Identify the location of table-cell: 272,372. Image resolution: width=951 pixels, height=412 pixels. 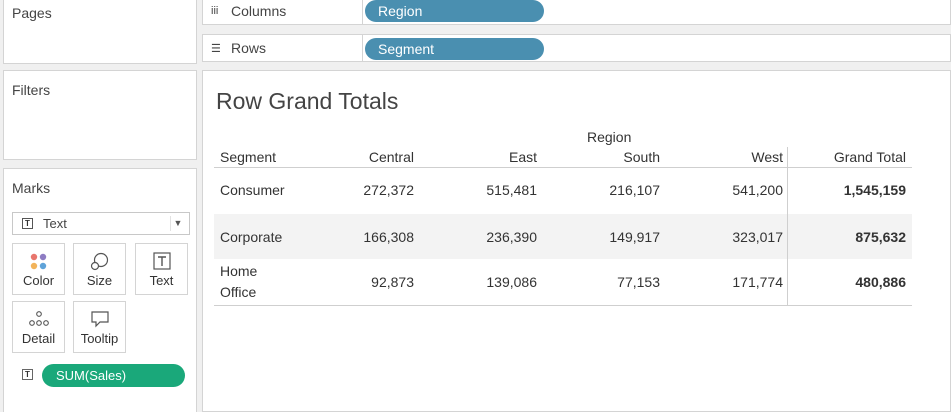
(374, 190).